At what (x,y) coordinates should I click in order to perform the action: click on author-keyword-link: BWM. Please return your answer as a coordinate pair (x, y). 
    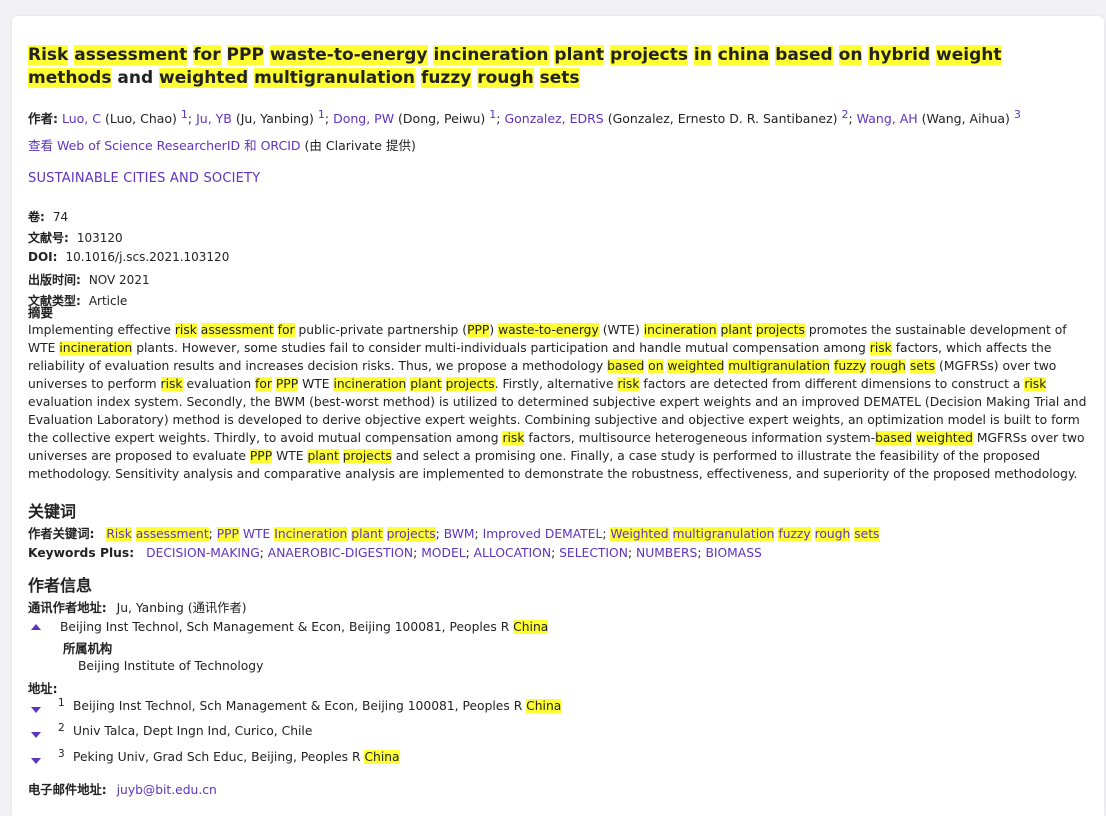
    Looking at the image, I should click on (459, 534).